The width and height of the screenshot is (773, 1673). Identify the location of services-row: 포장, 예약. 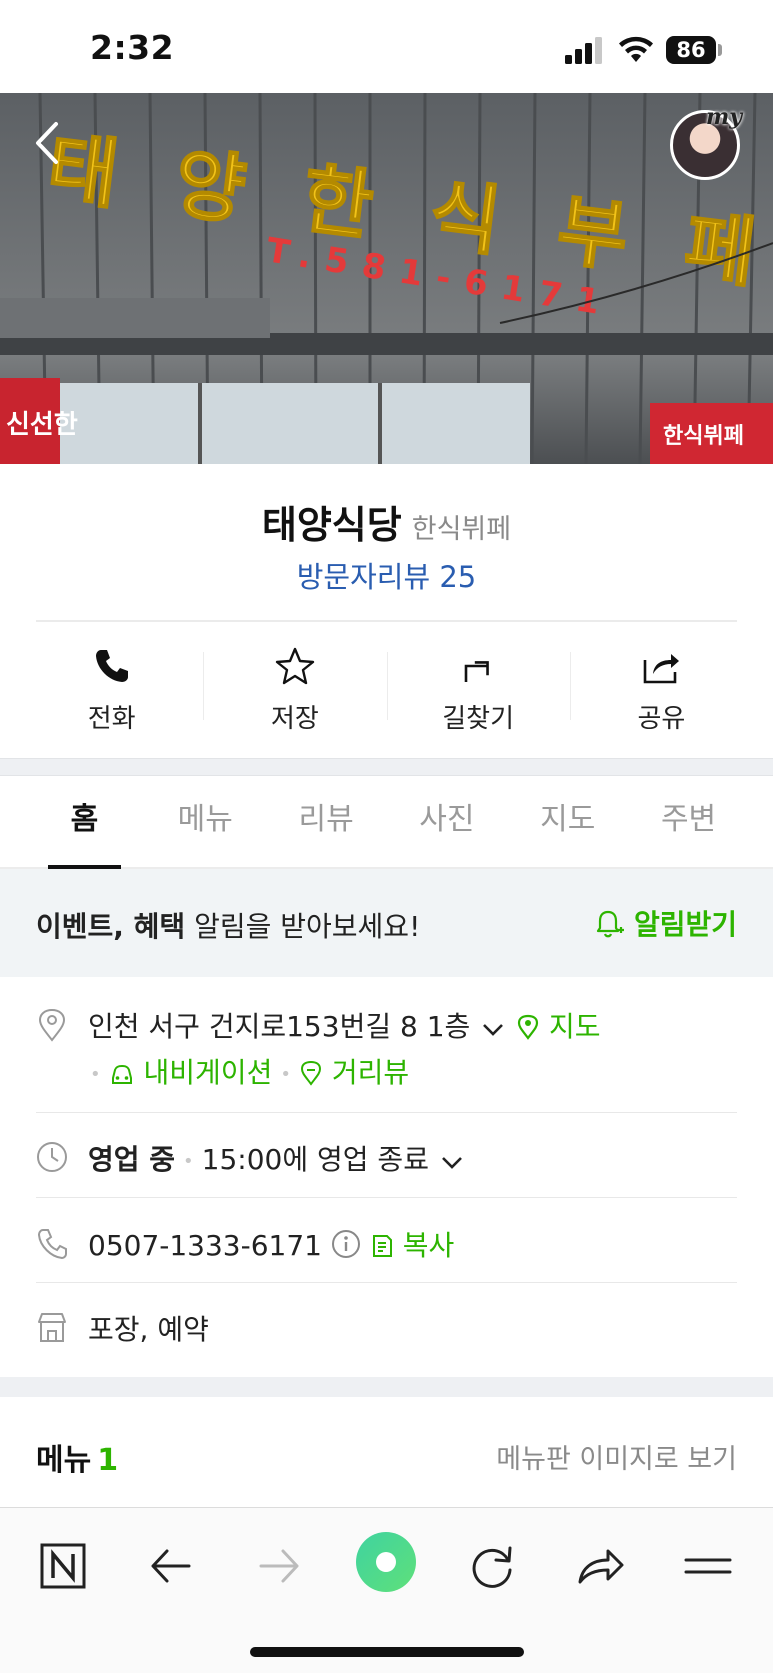
(386, 1338).